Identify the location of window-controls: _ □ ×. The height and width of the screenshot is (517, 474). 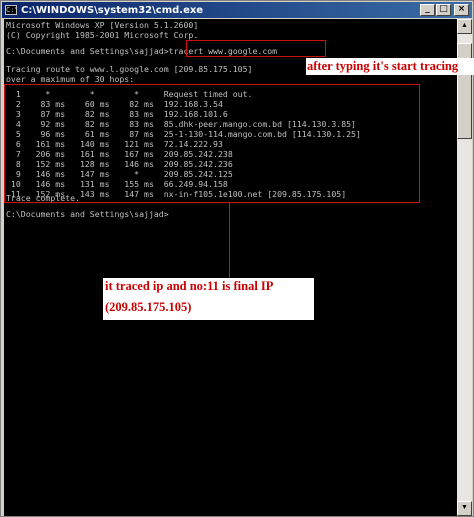
(444, 10).